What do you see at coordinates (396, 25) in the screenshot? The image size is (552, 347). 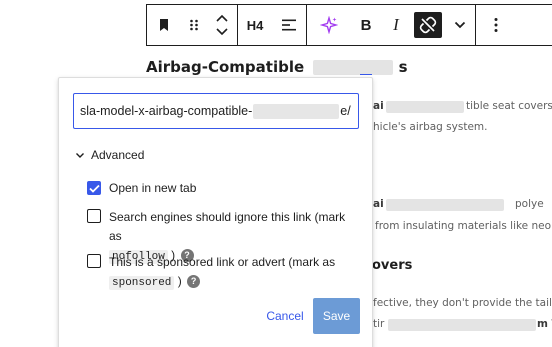 I see `italic-button: I` at bounding box center [396, 25].